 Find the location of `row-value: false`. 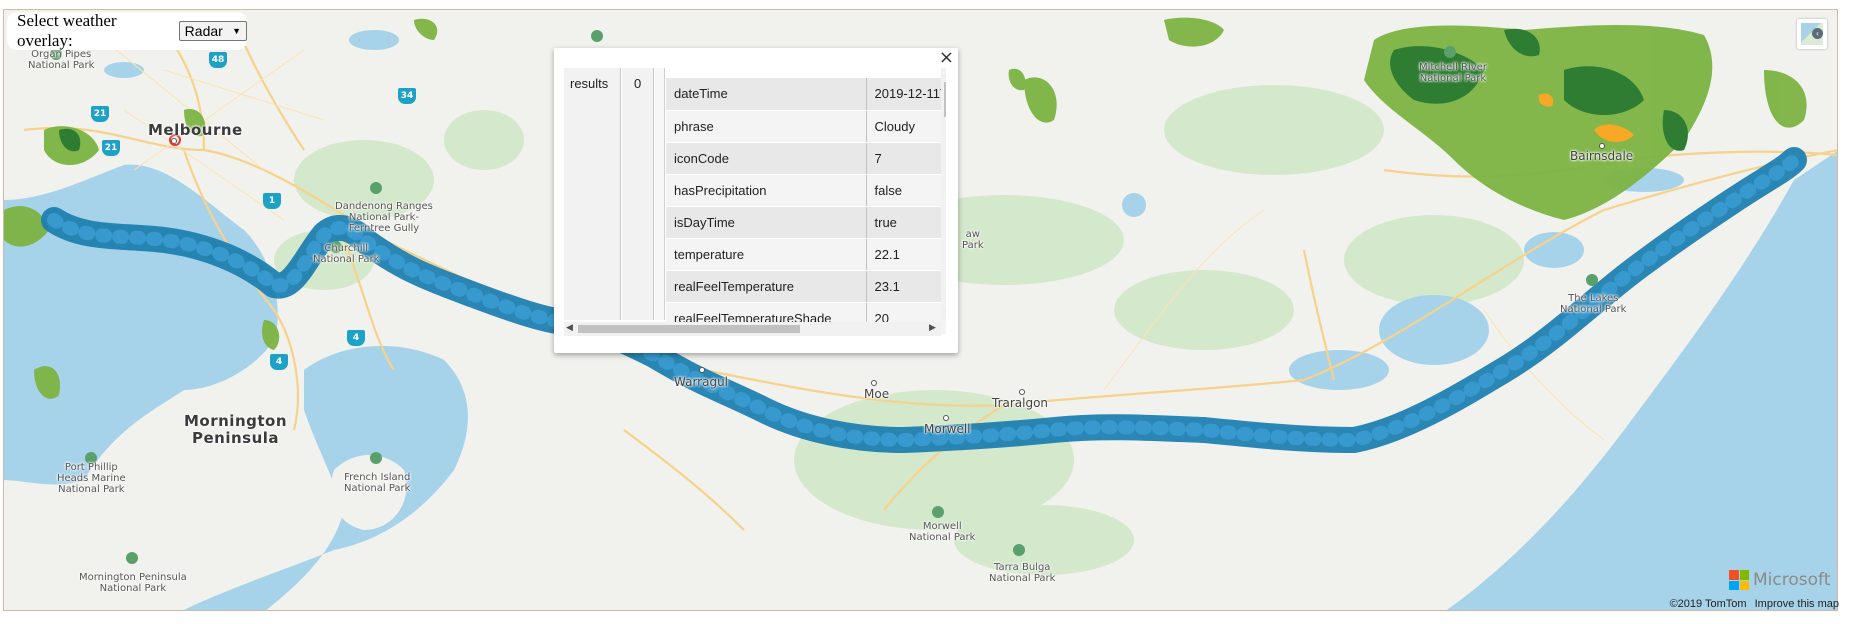

row-value: false is located at coordinates (906, 190).